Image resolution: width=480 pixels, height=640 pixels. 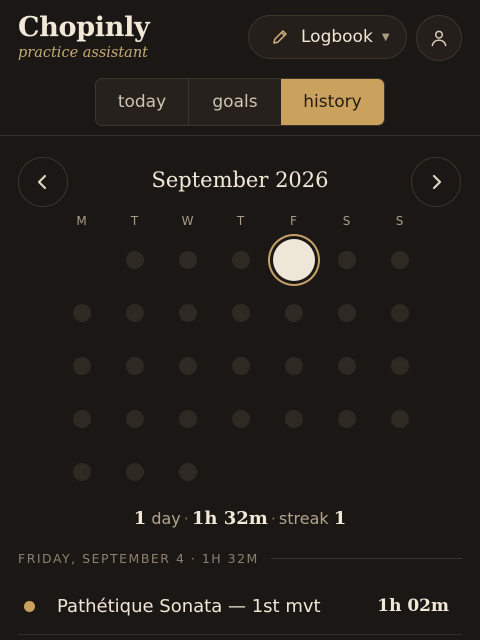 What do you see at coordinates (240, 180) in the screenshot?
I see `month-title: September 2026` at bounding box center [240, 180].